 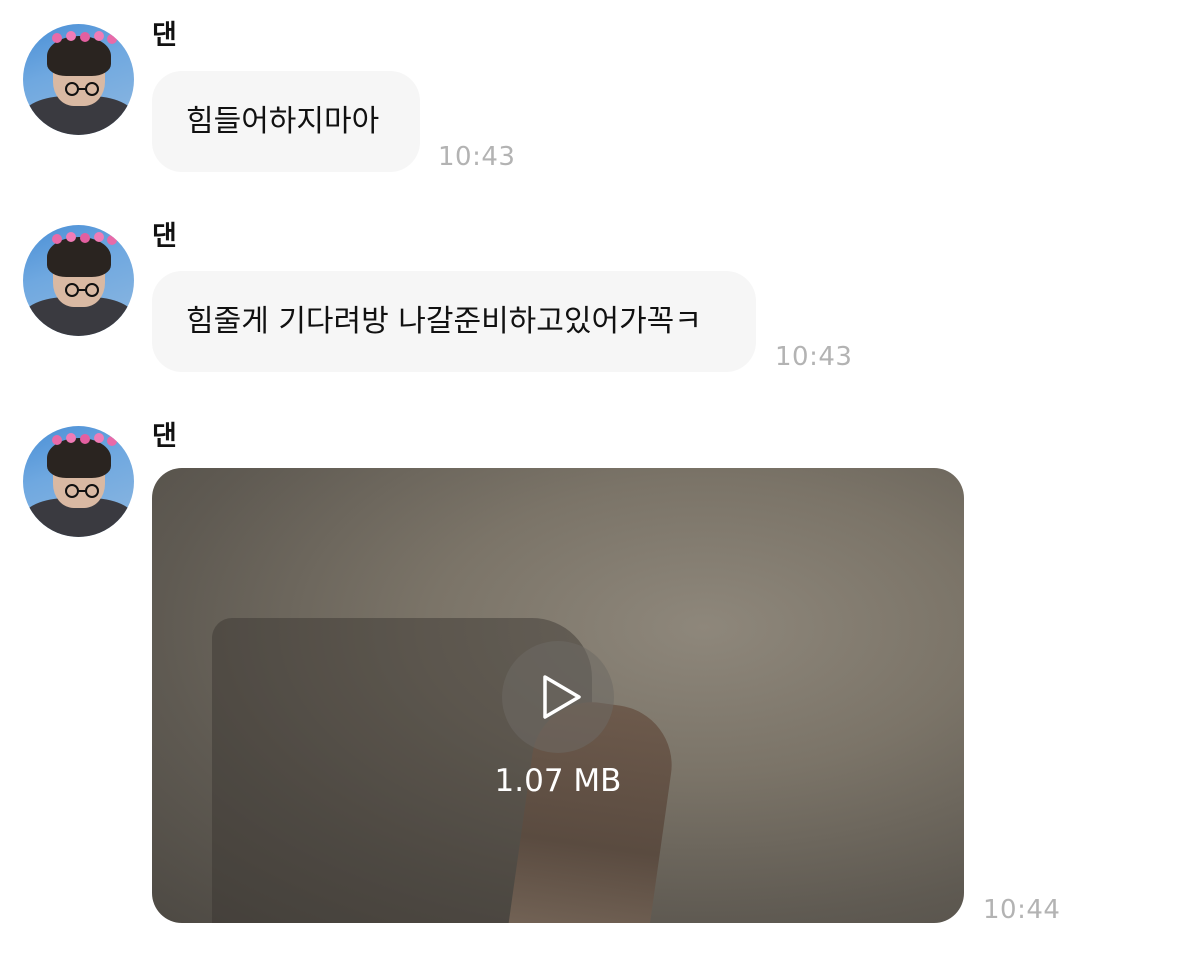 What do you see at coordinates (558, 781) in the screenshot?
I see `video-file-size: 1.07 MB` at bounding box center [558, 781].